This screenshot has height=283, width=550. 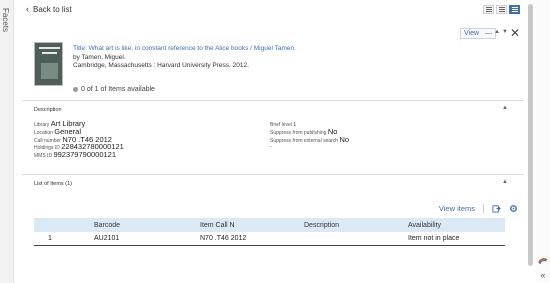 I want to click on row-barcode: AU2101, so click(x=141, y=239).